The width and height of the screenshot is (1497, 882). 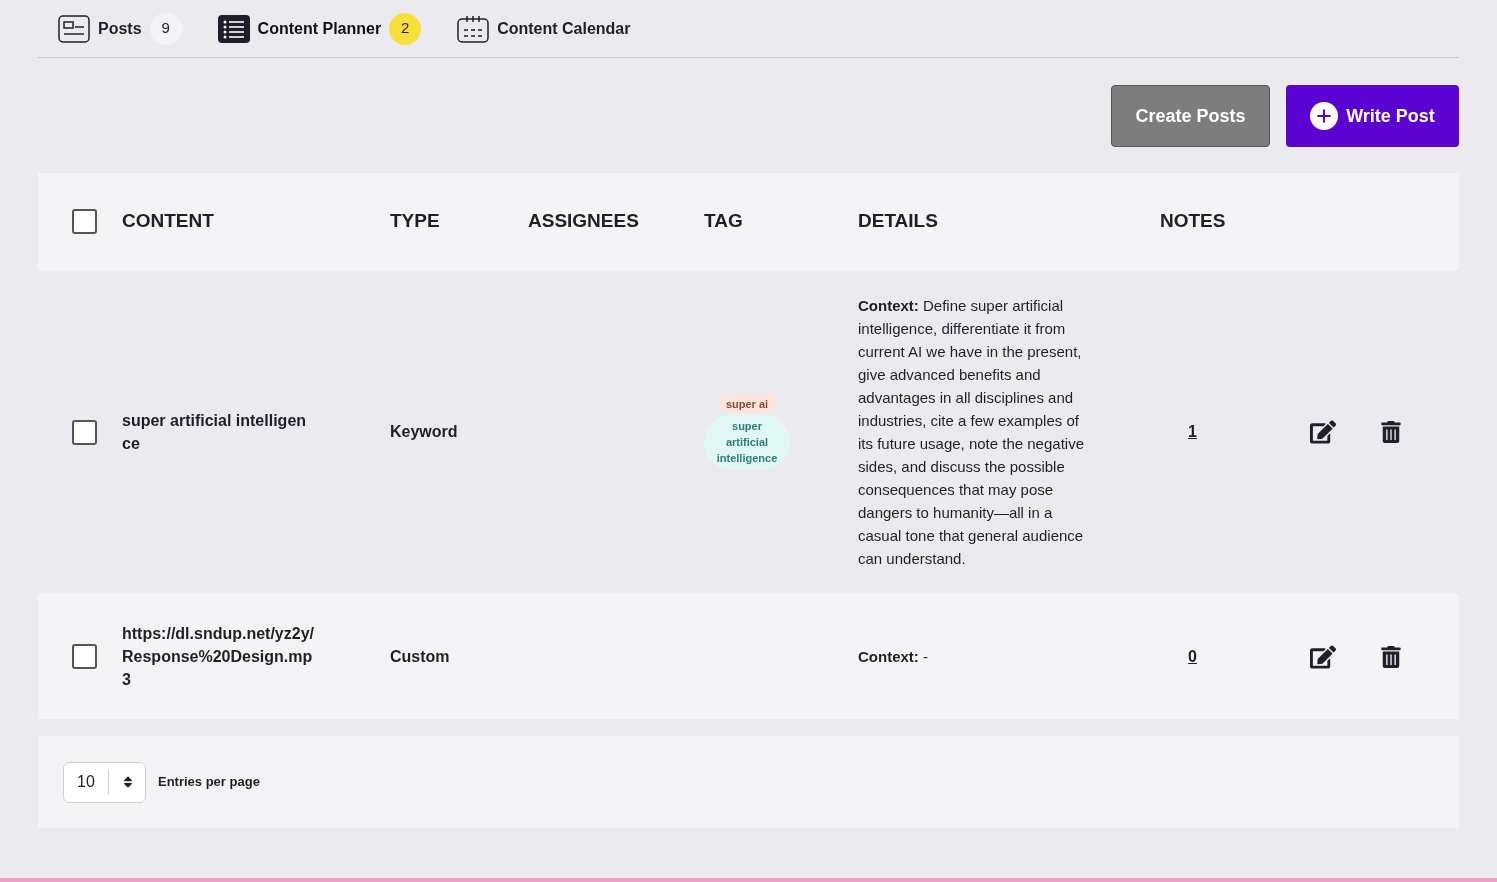 What do you see at coordinates (104, 782) in the screenshot?
I see `per-page-select: 10` at bounding box center [104, 782].